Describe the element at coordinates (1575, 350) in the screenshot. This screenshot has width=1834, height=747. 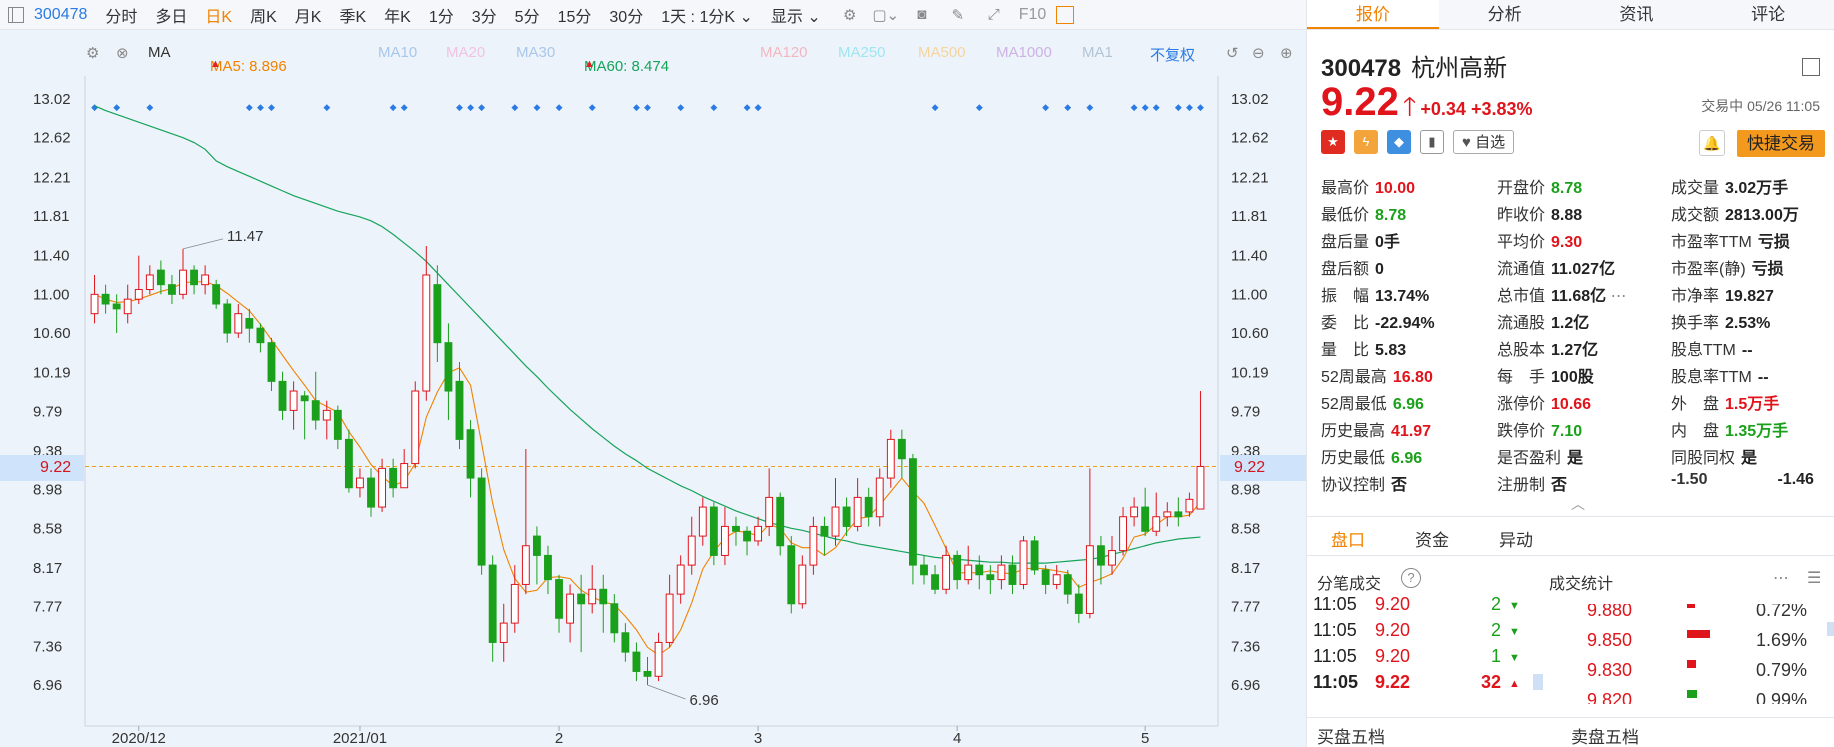
I see `stat-value: 1.27亿` at that location.